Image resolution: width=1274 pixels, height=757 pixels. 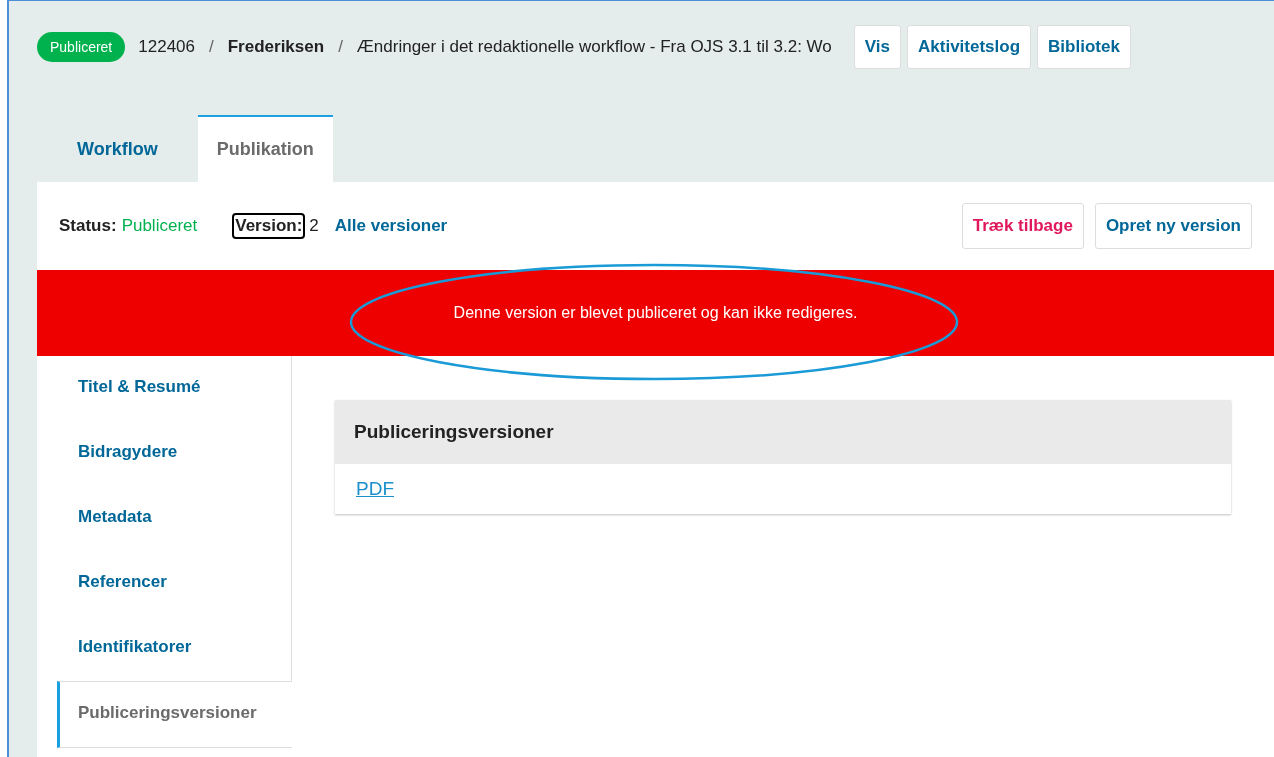 I want to click on notice-text: Denne version er blevet publiceret og kan ikke redigeres., so click(x=655, y=313).